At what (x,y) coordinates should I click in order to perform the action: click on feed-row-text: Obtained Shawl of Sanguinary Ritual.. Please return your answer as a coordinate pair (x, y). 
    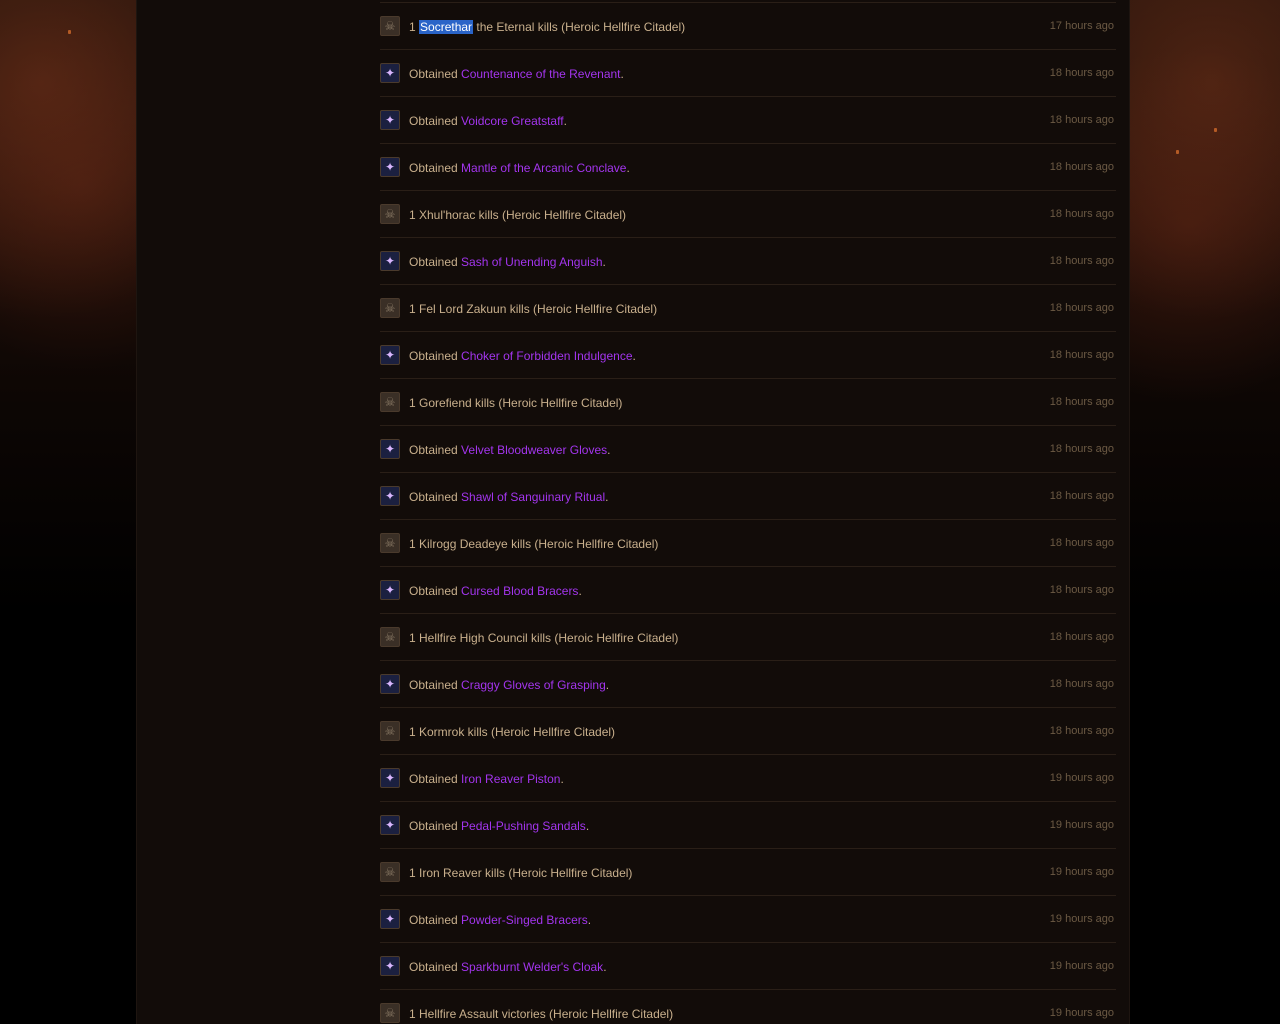
    Looking at the image, I should click on (508, 497).